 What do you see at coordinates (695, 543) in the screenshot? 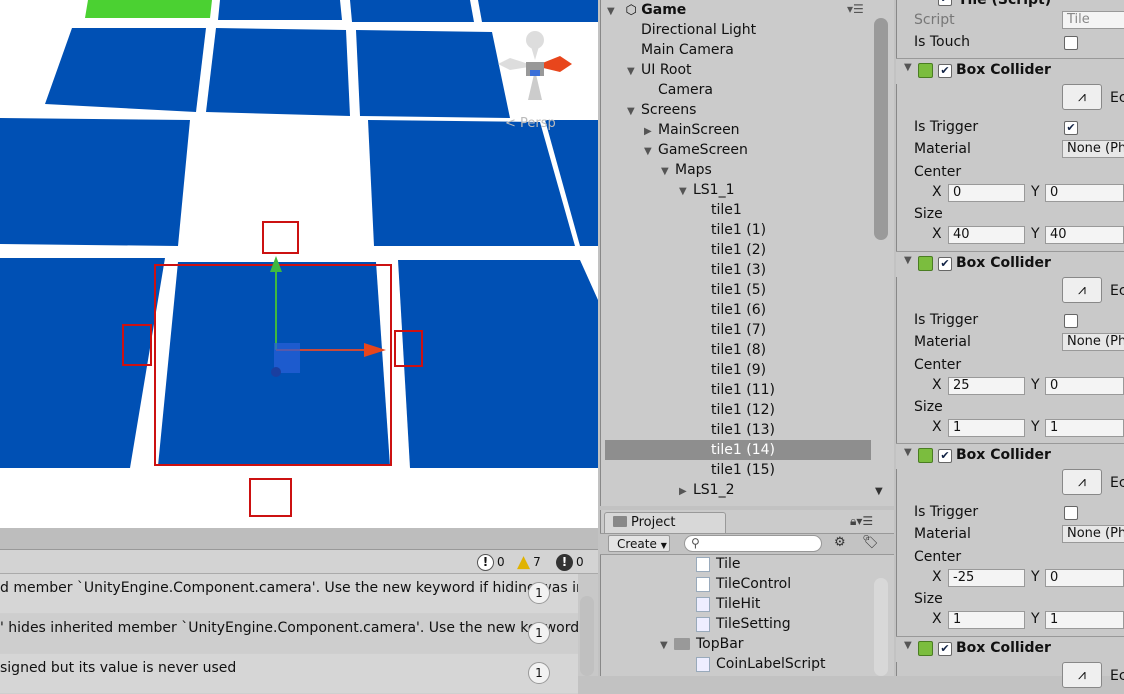
I see `search-icon: ⚲` at bounding box center [695, 543].